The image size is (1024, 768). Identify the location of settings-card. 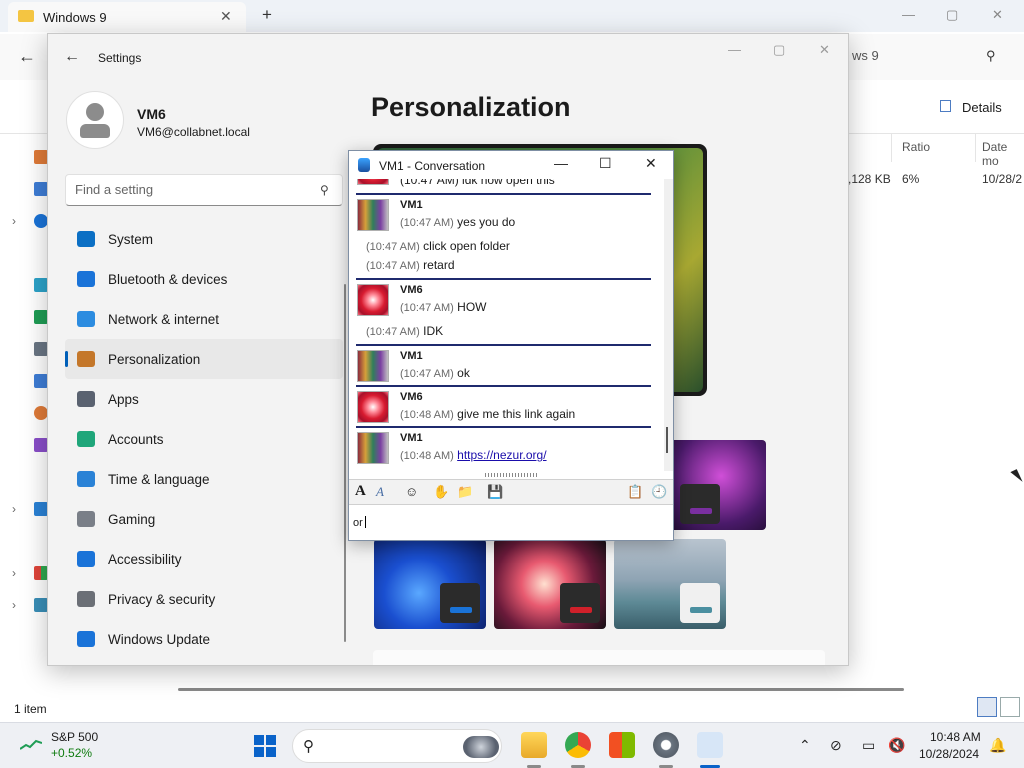
(599, 657).